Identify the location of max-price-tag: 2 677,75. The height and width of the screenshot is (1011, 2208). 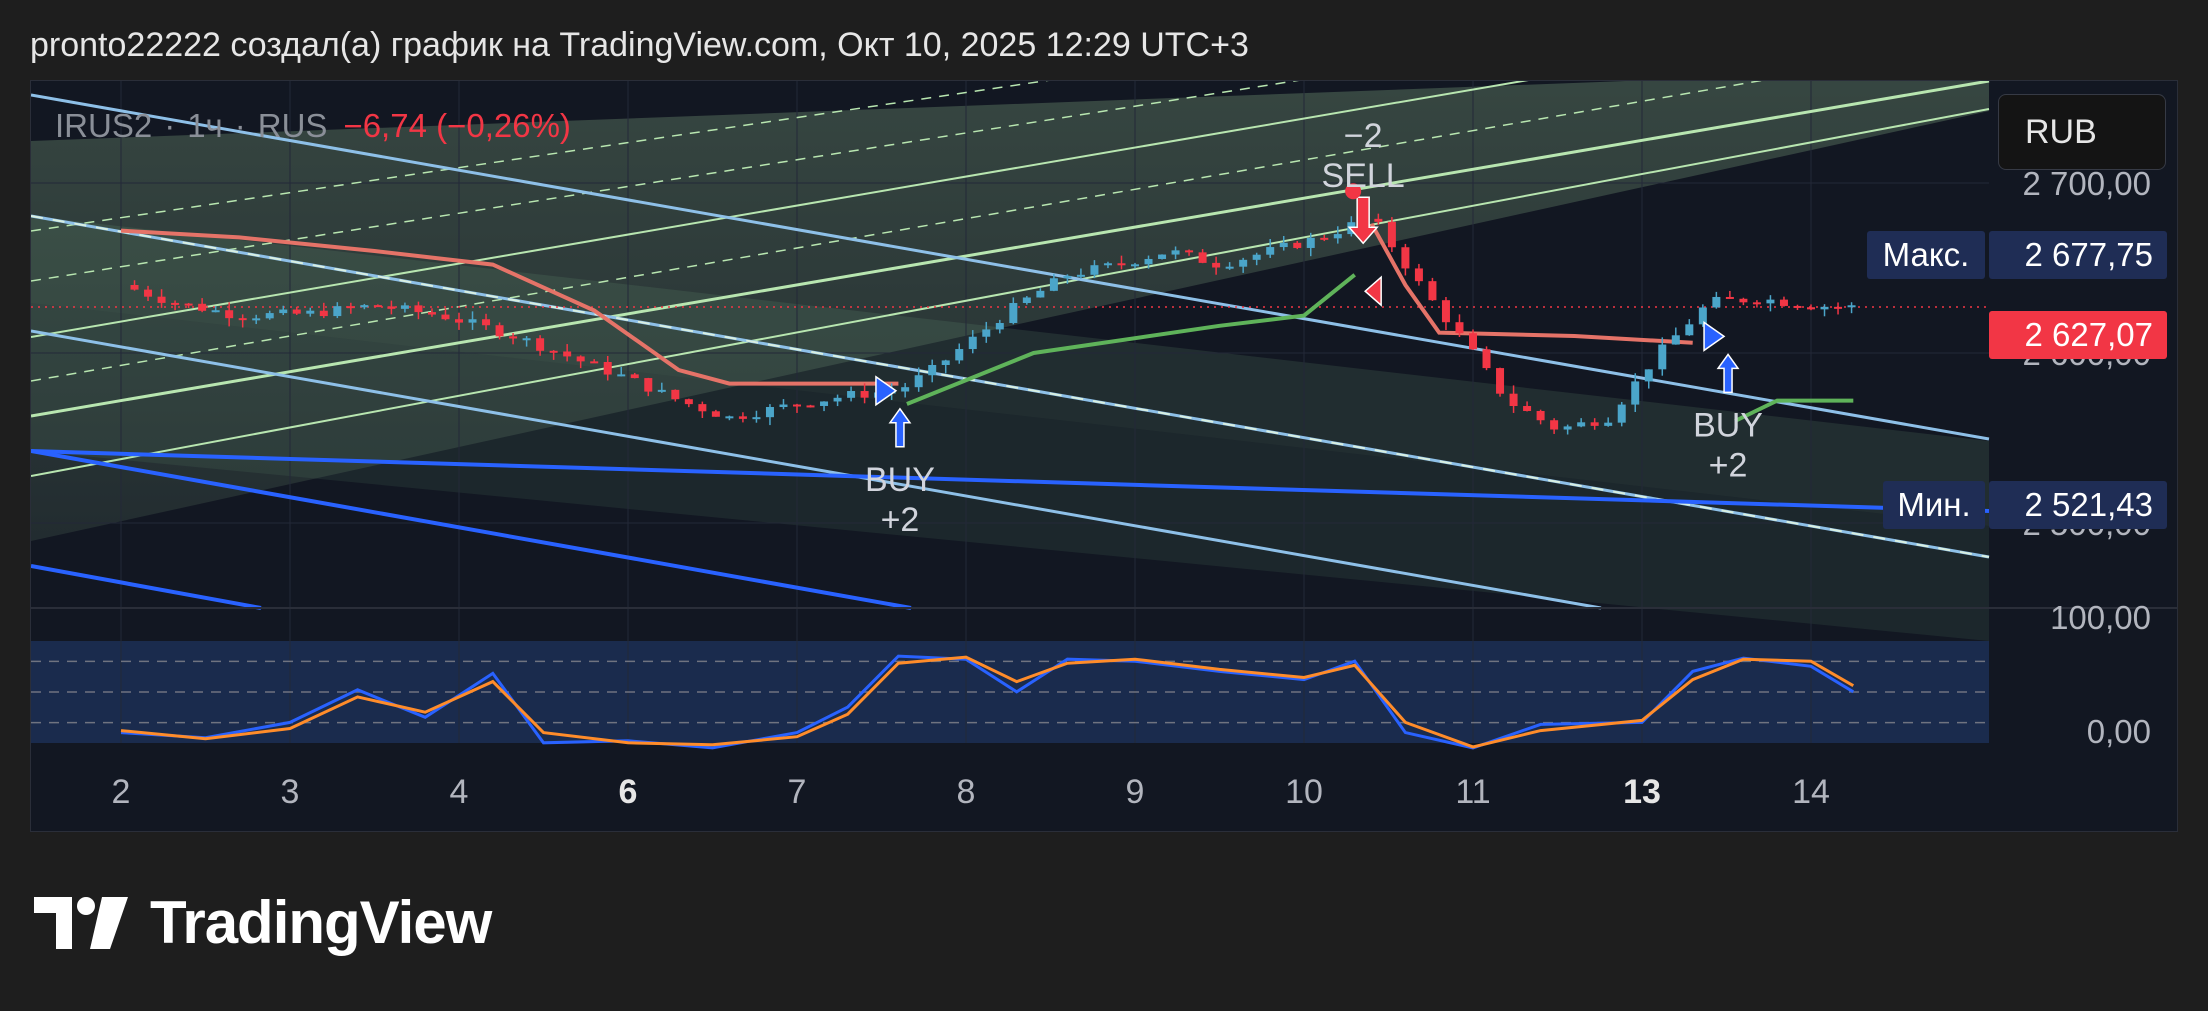
(2078, 255).